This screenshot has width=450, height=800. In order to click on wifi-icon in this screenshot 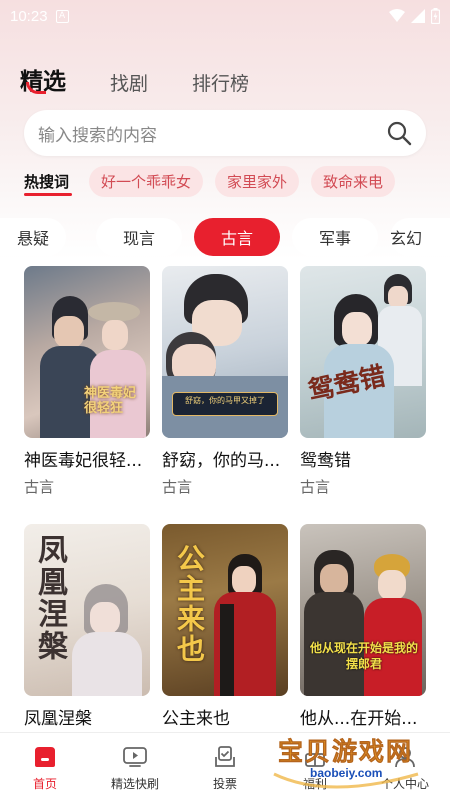, I will do `click(397, 15)`.